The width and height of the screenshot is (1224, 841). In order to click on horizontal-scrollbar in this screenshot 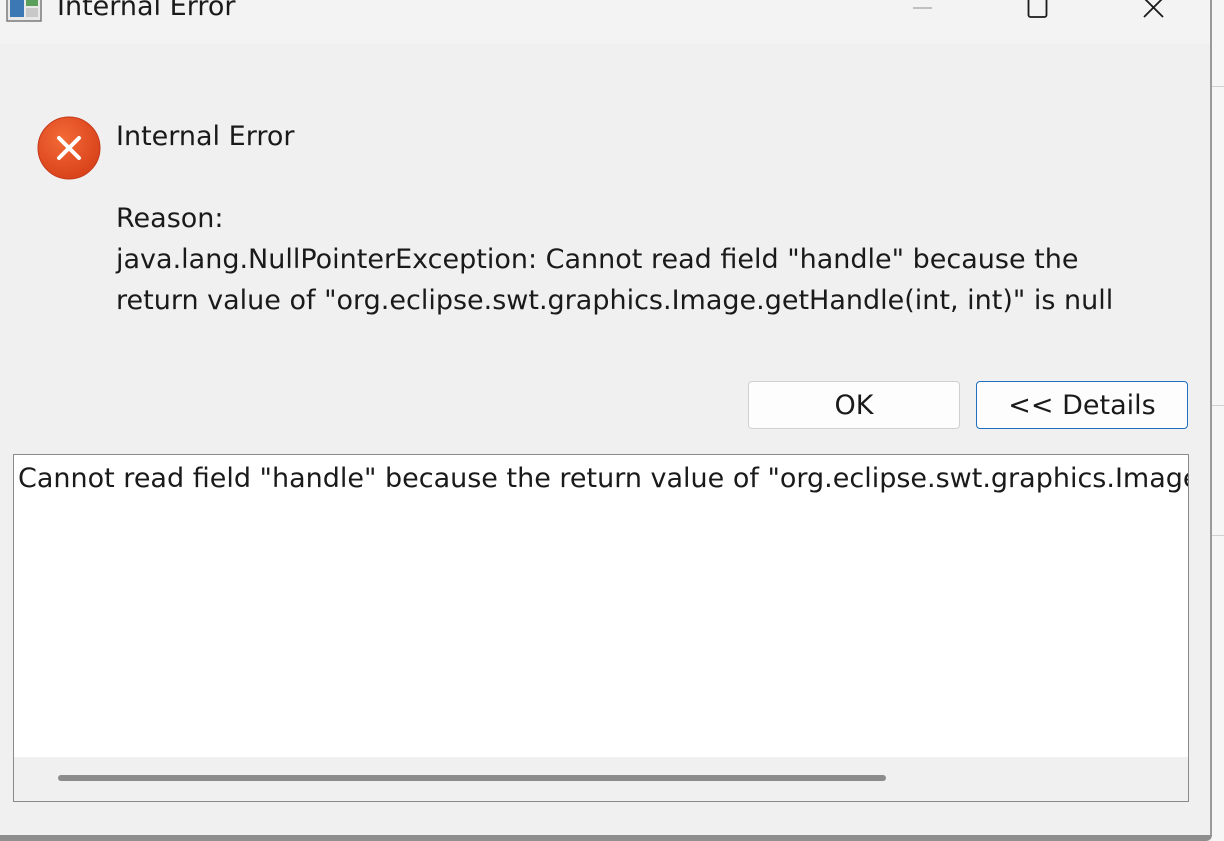, I will do `click(601, 779)`.